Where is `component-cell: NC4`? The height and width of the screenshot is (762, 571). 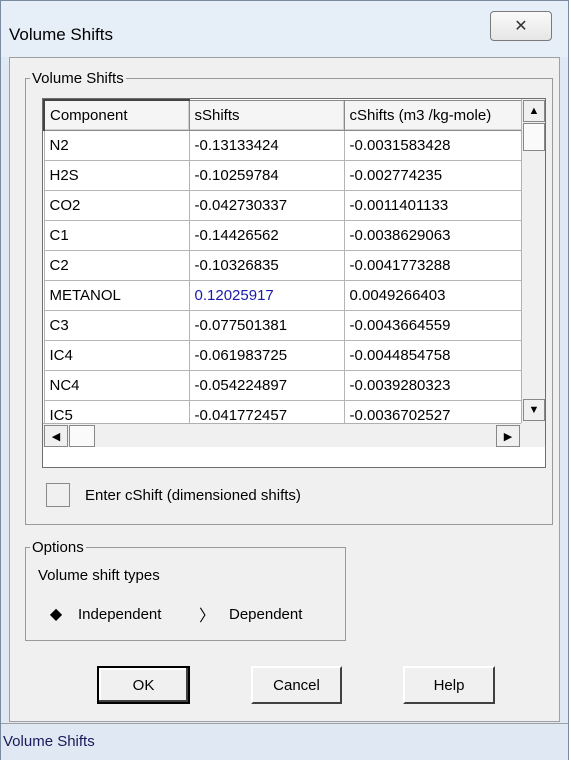 component-cell: NC4 is located at coordinates (116, 385).